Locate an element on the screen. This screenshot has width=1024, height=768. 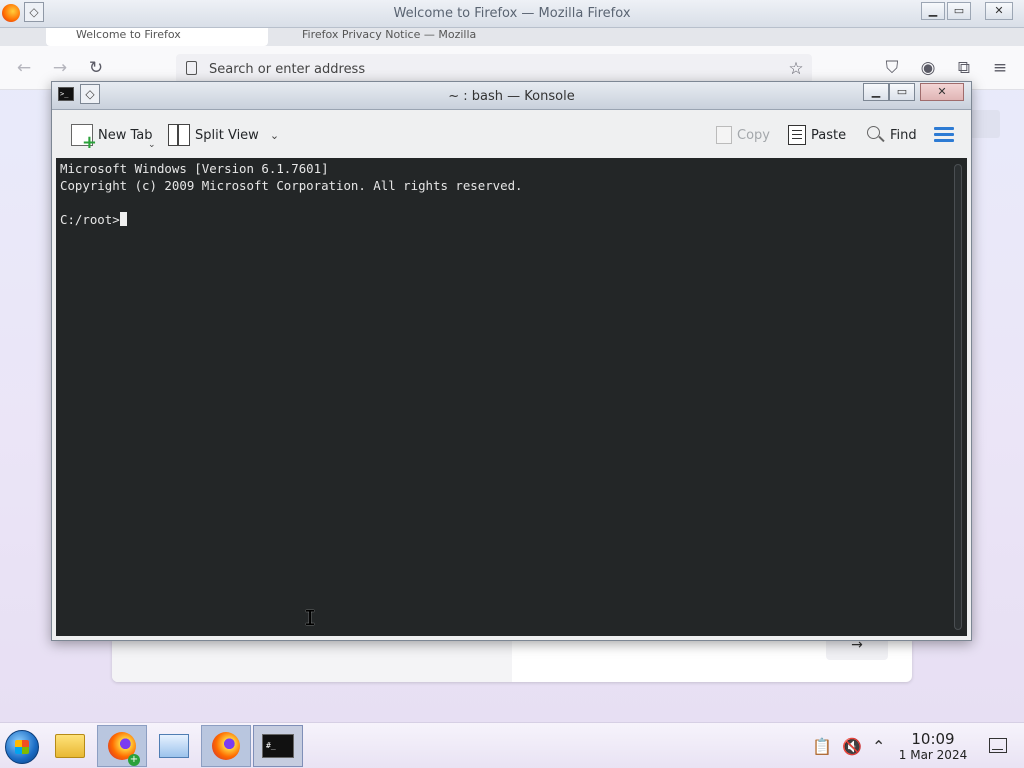
start-icon is located at coordinates (22, 747).